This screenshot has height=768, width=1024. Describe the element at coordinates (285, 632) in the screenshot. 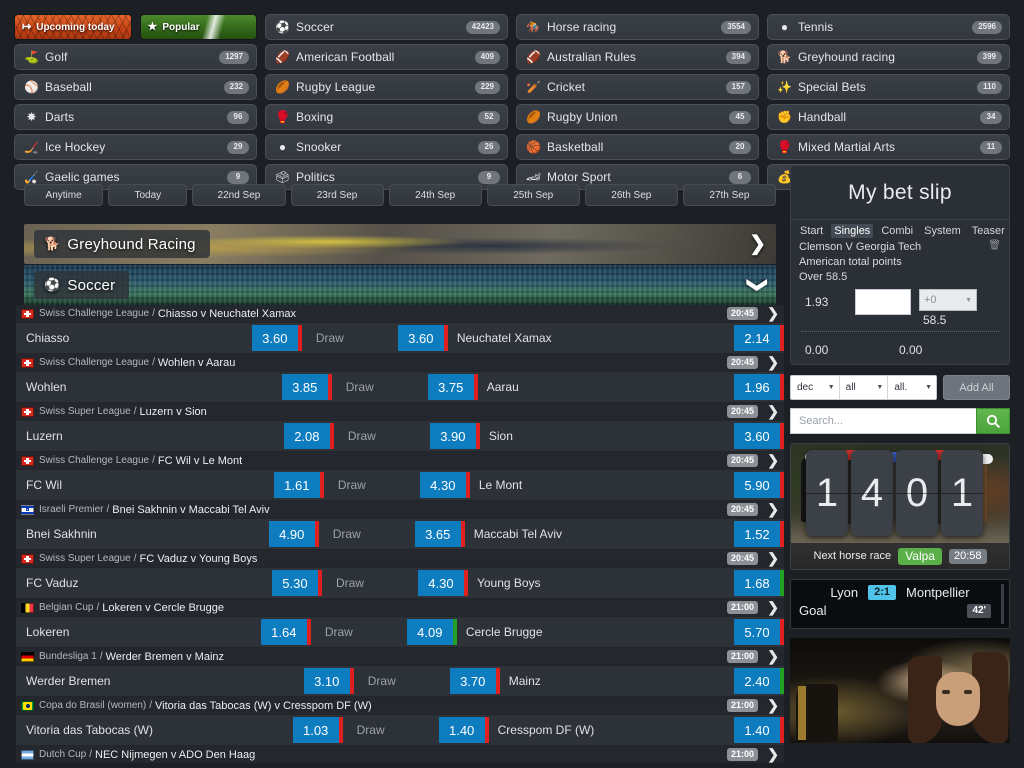

I see `odds-home-button: 1.64` at that location.